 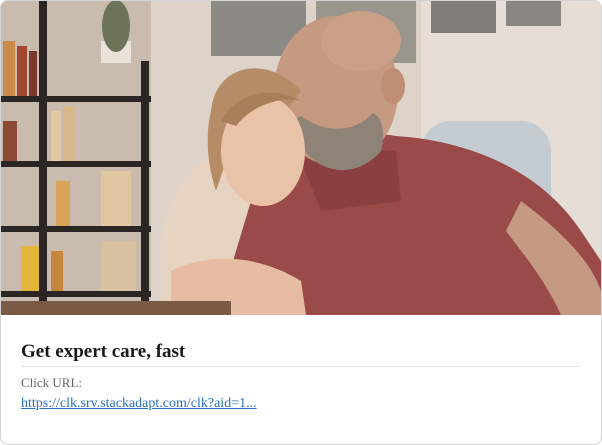 I want to click on click-url-label: Click URL:, so click(x=52, y=382).